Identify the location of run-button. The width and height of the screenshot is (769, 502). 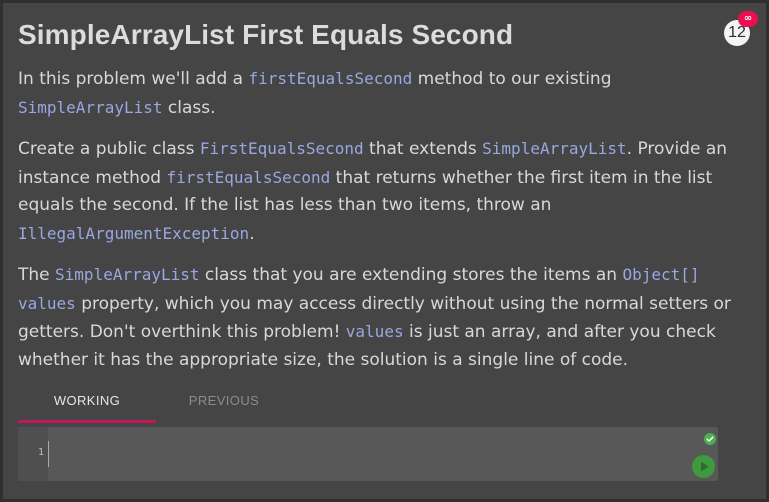
(703, 466).